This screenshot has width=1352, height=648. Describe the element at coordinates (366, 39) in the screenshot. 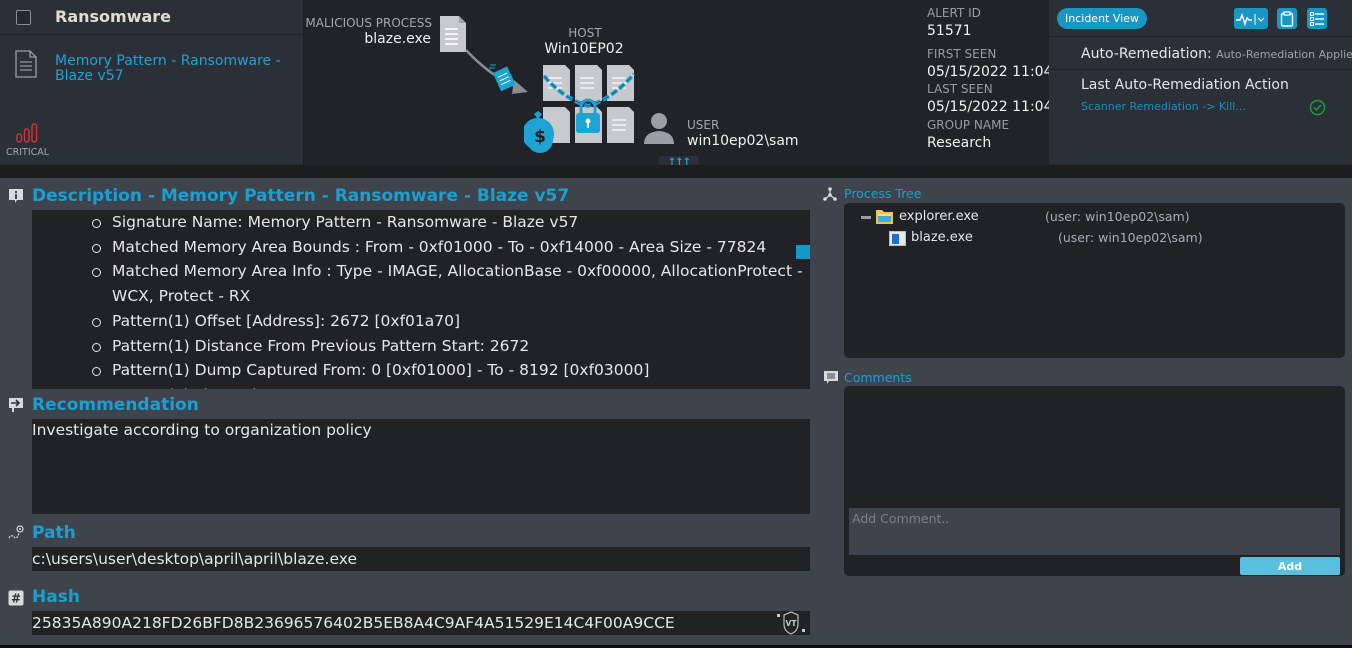

I see `malicious-process-value: blaze.exe` at that location.